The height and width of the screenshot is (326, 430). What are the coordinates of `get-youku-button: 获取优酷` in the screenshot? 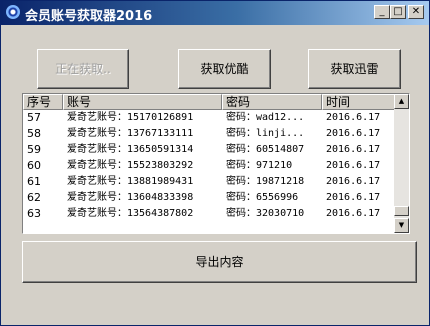 It's located at (224, 69).